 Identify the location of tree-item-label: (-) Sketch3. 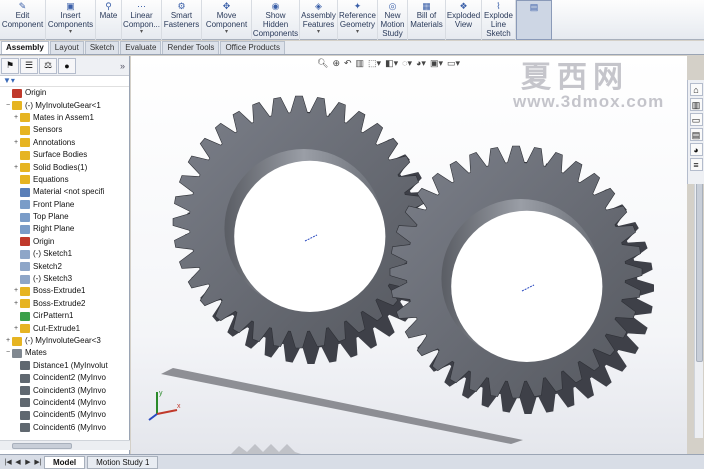
(53, 279).